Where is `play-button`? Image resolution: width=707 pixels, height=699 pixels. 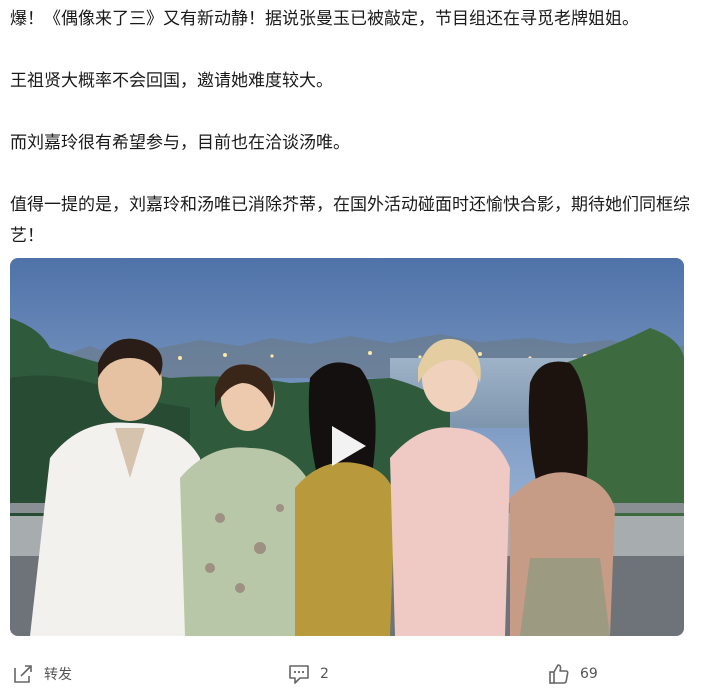 play-button is located at coordinates (348, 446).